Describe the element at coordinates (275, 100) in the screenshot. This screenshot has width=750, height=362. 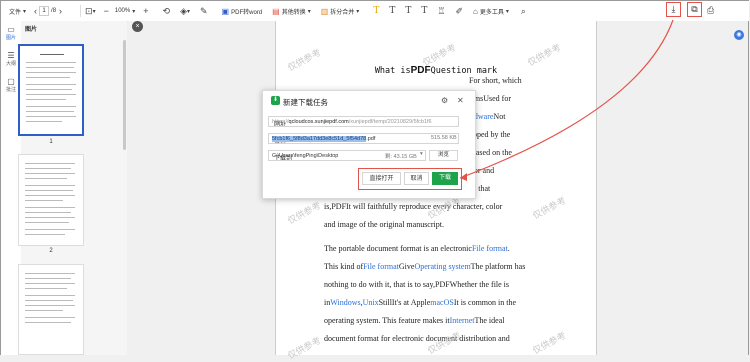
I see `download-app-logo-icon: ⬇` at that location.